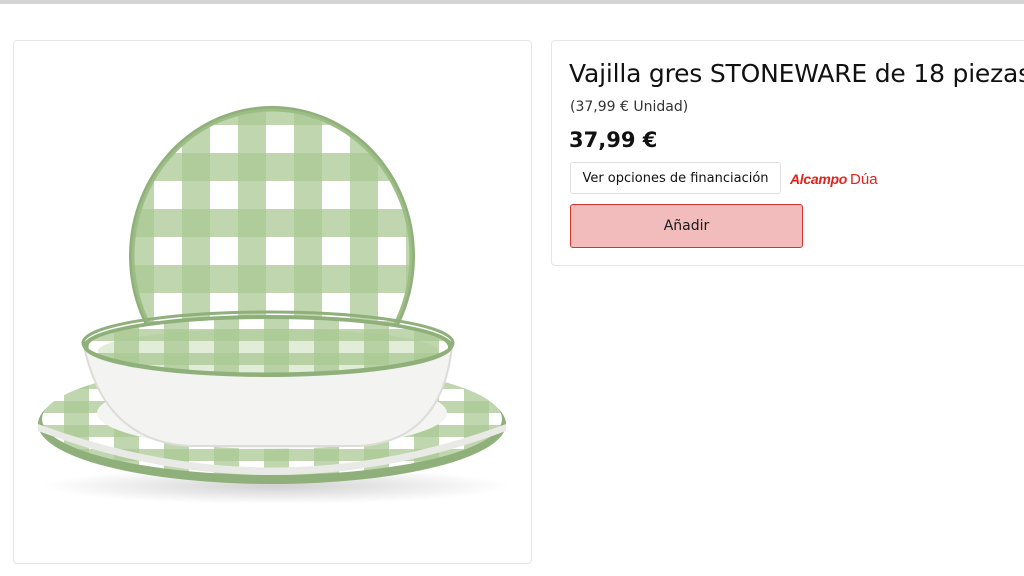 The height and width of the screenshot is (576, 1024). What do you see at coordinates (819, 179) in the screenshot?
I see `alcampo-brand-text: Alcampo` at bounding box center [819, 179].